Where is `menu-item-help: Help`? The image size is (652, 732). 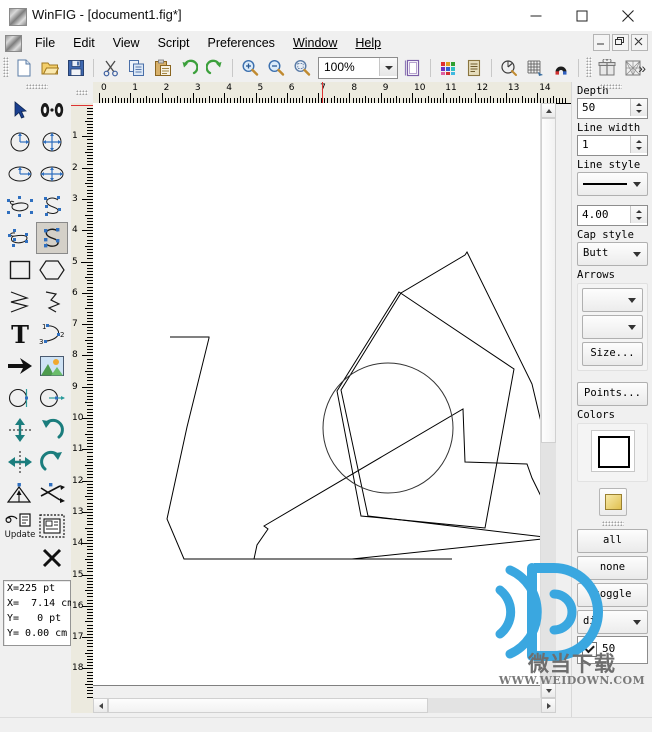
menu-item-help: Help is located at coordinates (368, 43).